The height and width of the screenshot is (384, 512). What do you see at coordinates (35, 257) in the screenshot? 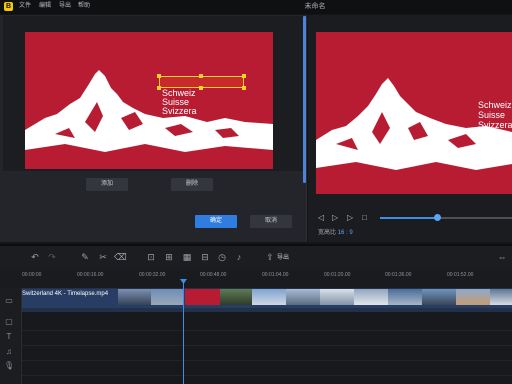
I see `undo-icon: ↶` at bounding box center [35, 257].